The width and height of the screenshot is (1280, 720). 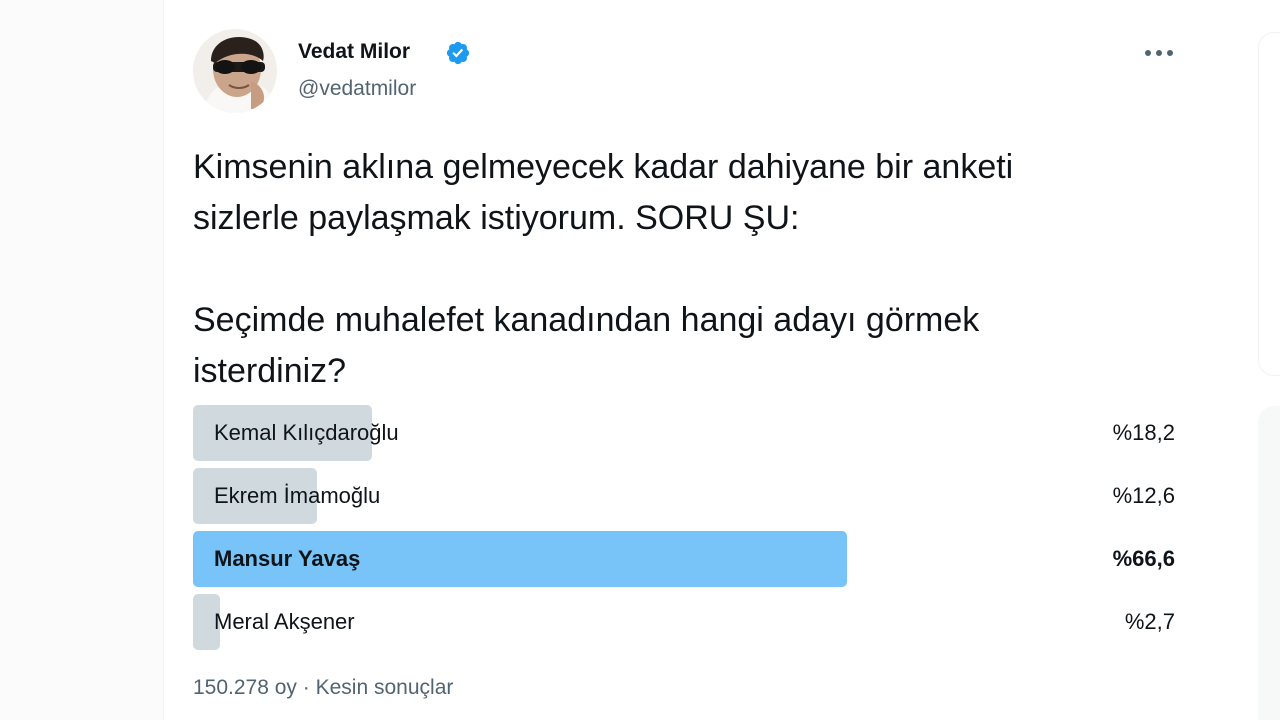 What do you see at coordinates (81, 360) in the screenshot?
I see `left-sidebar-area` at bounding box center [81, 360].